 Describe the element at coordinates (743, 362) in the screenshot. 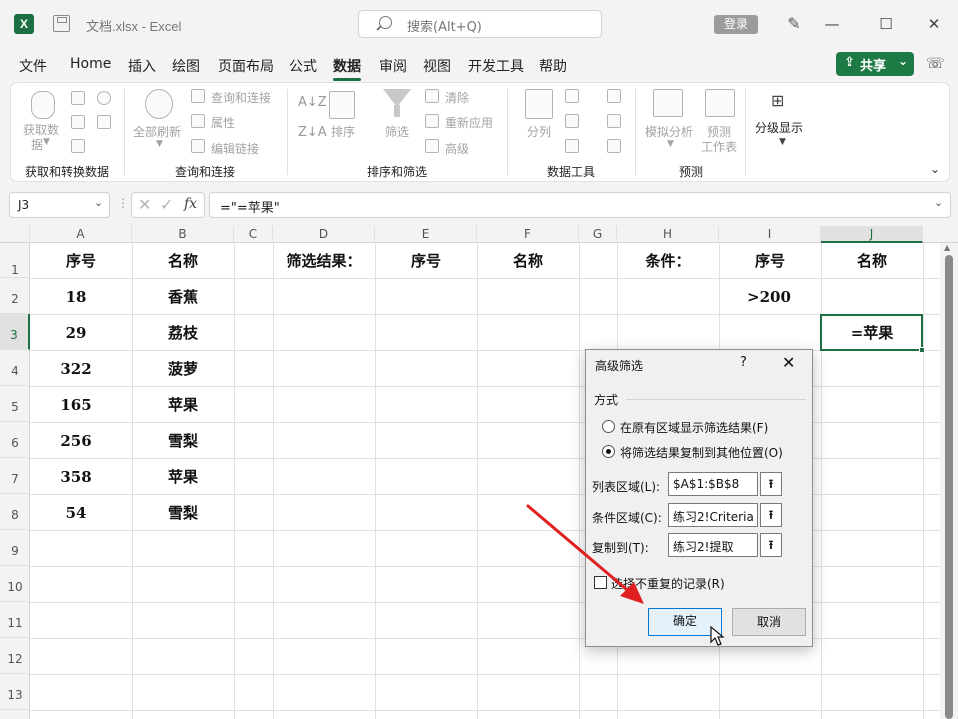

I see `help-icon: ?` at that location.